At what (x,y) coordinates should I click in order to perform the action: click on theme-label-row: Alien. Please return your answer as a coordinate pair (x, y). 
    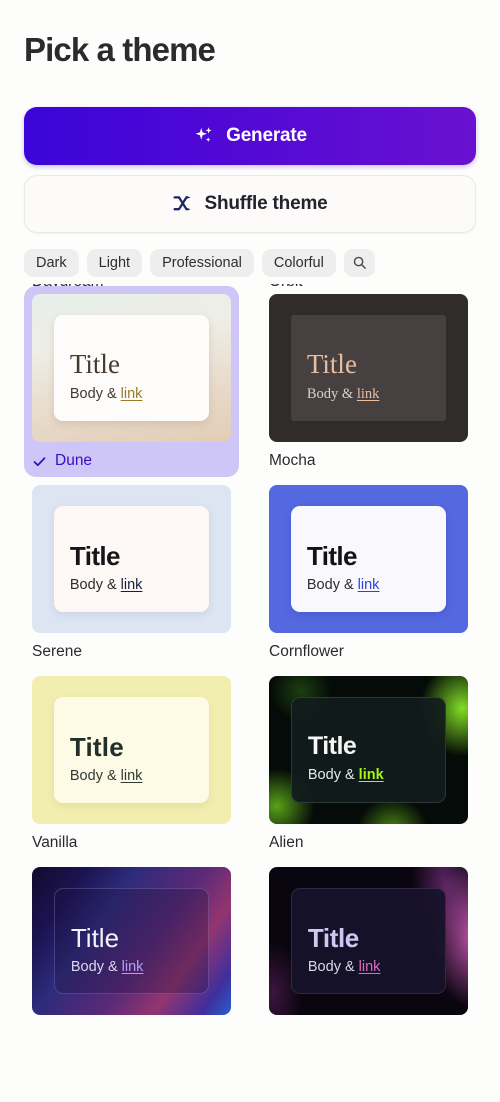
    Looking at the image, I should click on (368, 843).